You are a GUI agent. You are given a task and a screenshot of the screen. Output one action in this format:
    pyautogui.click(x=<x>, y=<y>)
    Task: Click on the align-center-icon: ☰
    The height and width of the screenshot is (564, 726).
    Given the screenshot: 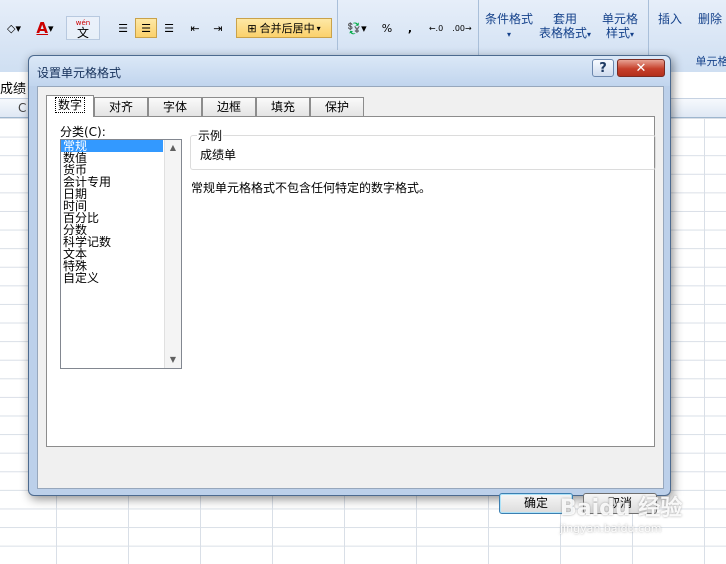 What is the action you would take?
    pyautogui.click(x=146, y=28)
    